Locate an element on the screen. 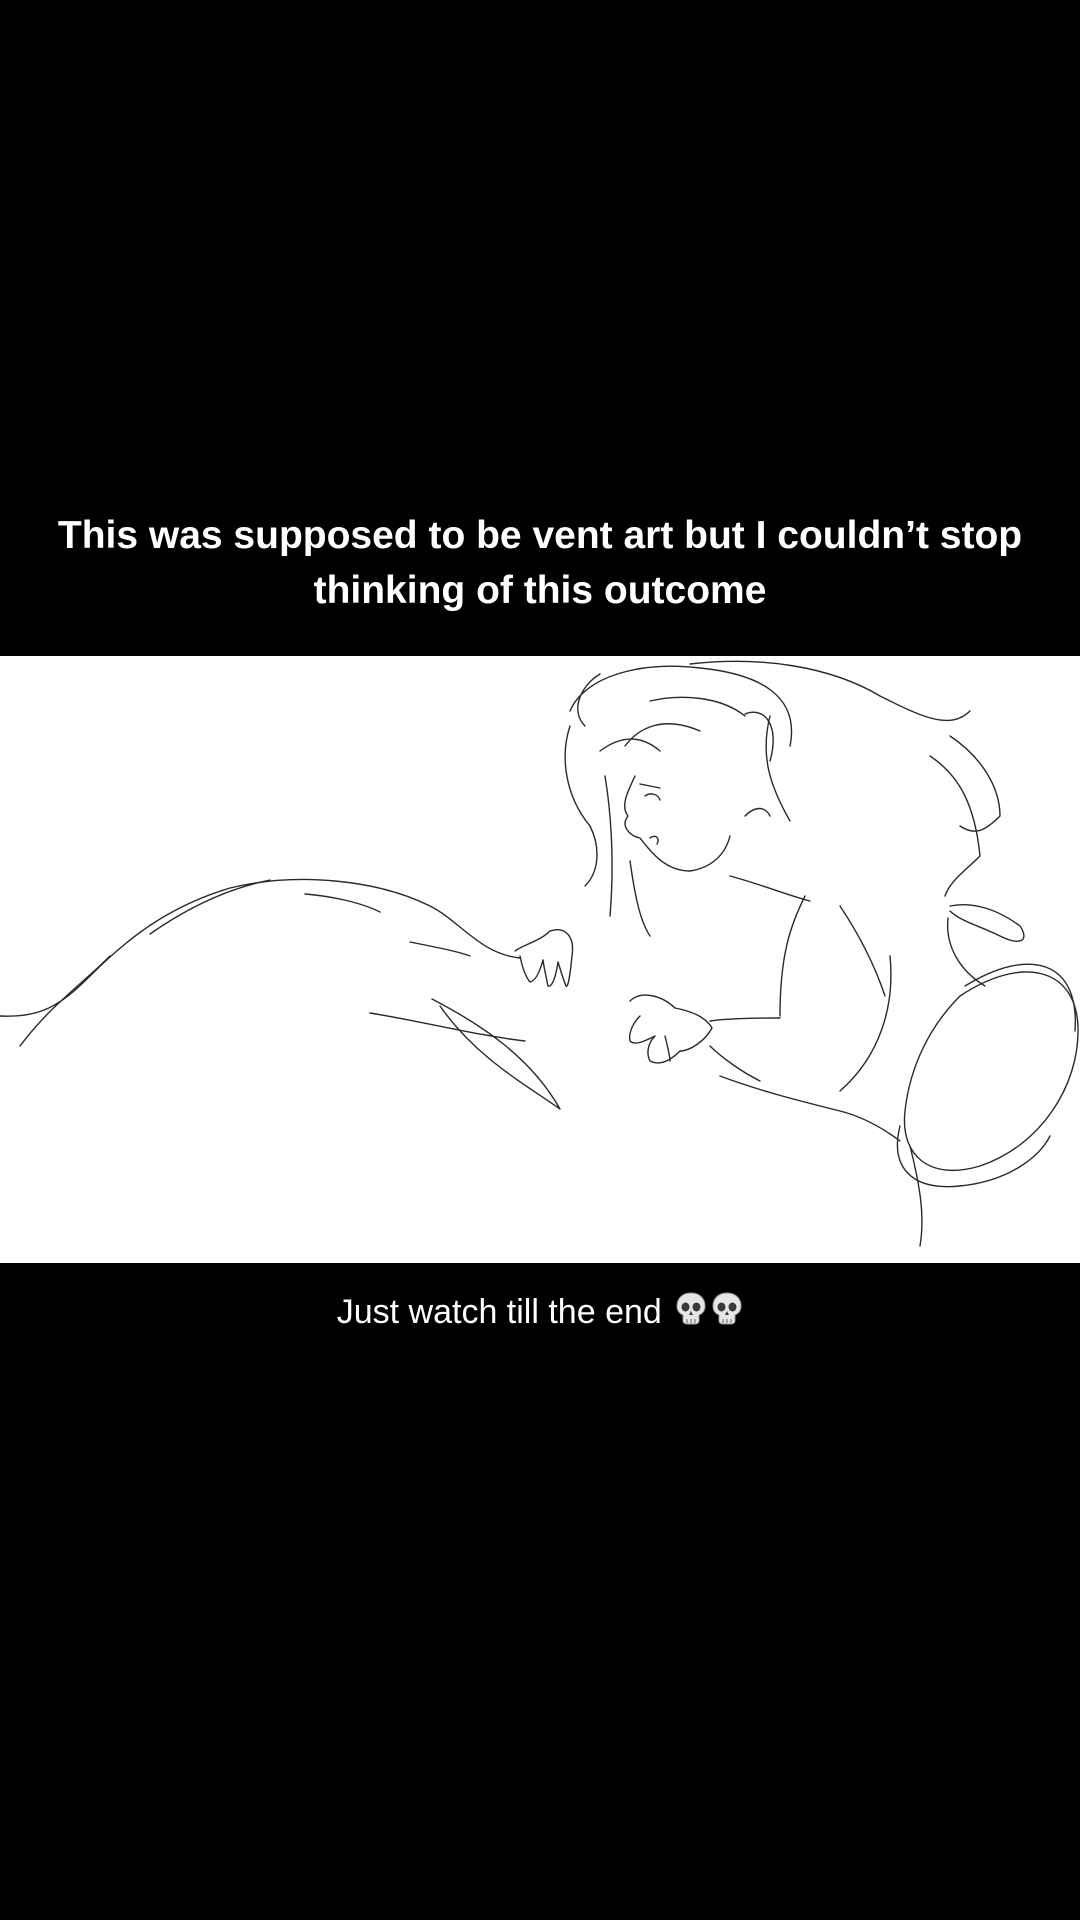 This screenshot has height=1920, width=1080. bottom-caption-text: Just watch till the end is located at coordinates (499, 1312).